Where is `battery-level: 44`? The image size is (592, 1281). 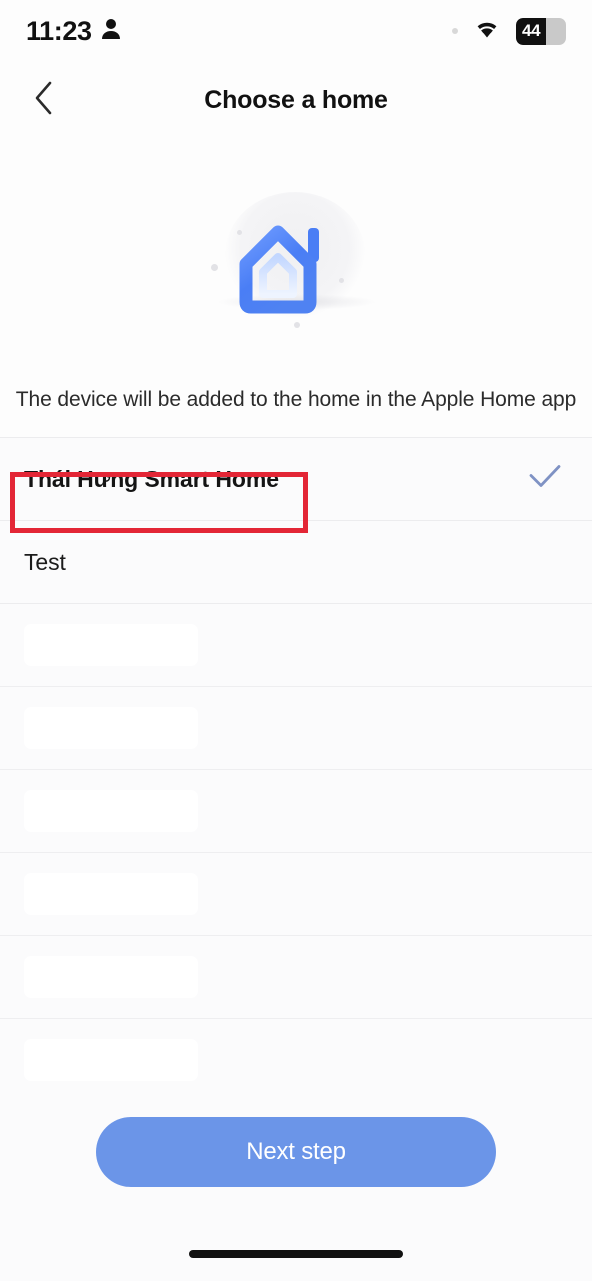 battery-level: 44 is located at coordinates (531, 30).